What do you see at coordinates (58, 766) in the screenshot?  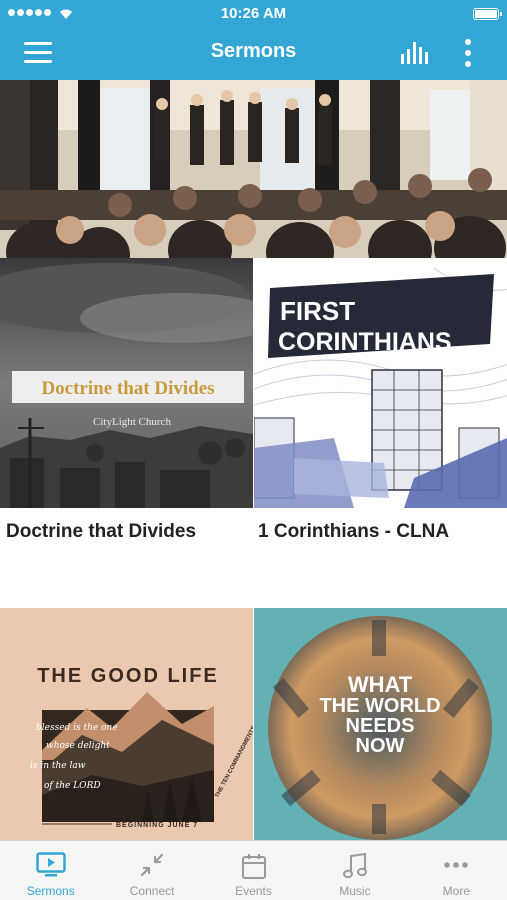 I see `artwork-script-line3: is in the law` at bounding box center [58, 766].